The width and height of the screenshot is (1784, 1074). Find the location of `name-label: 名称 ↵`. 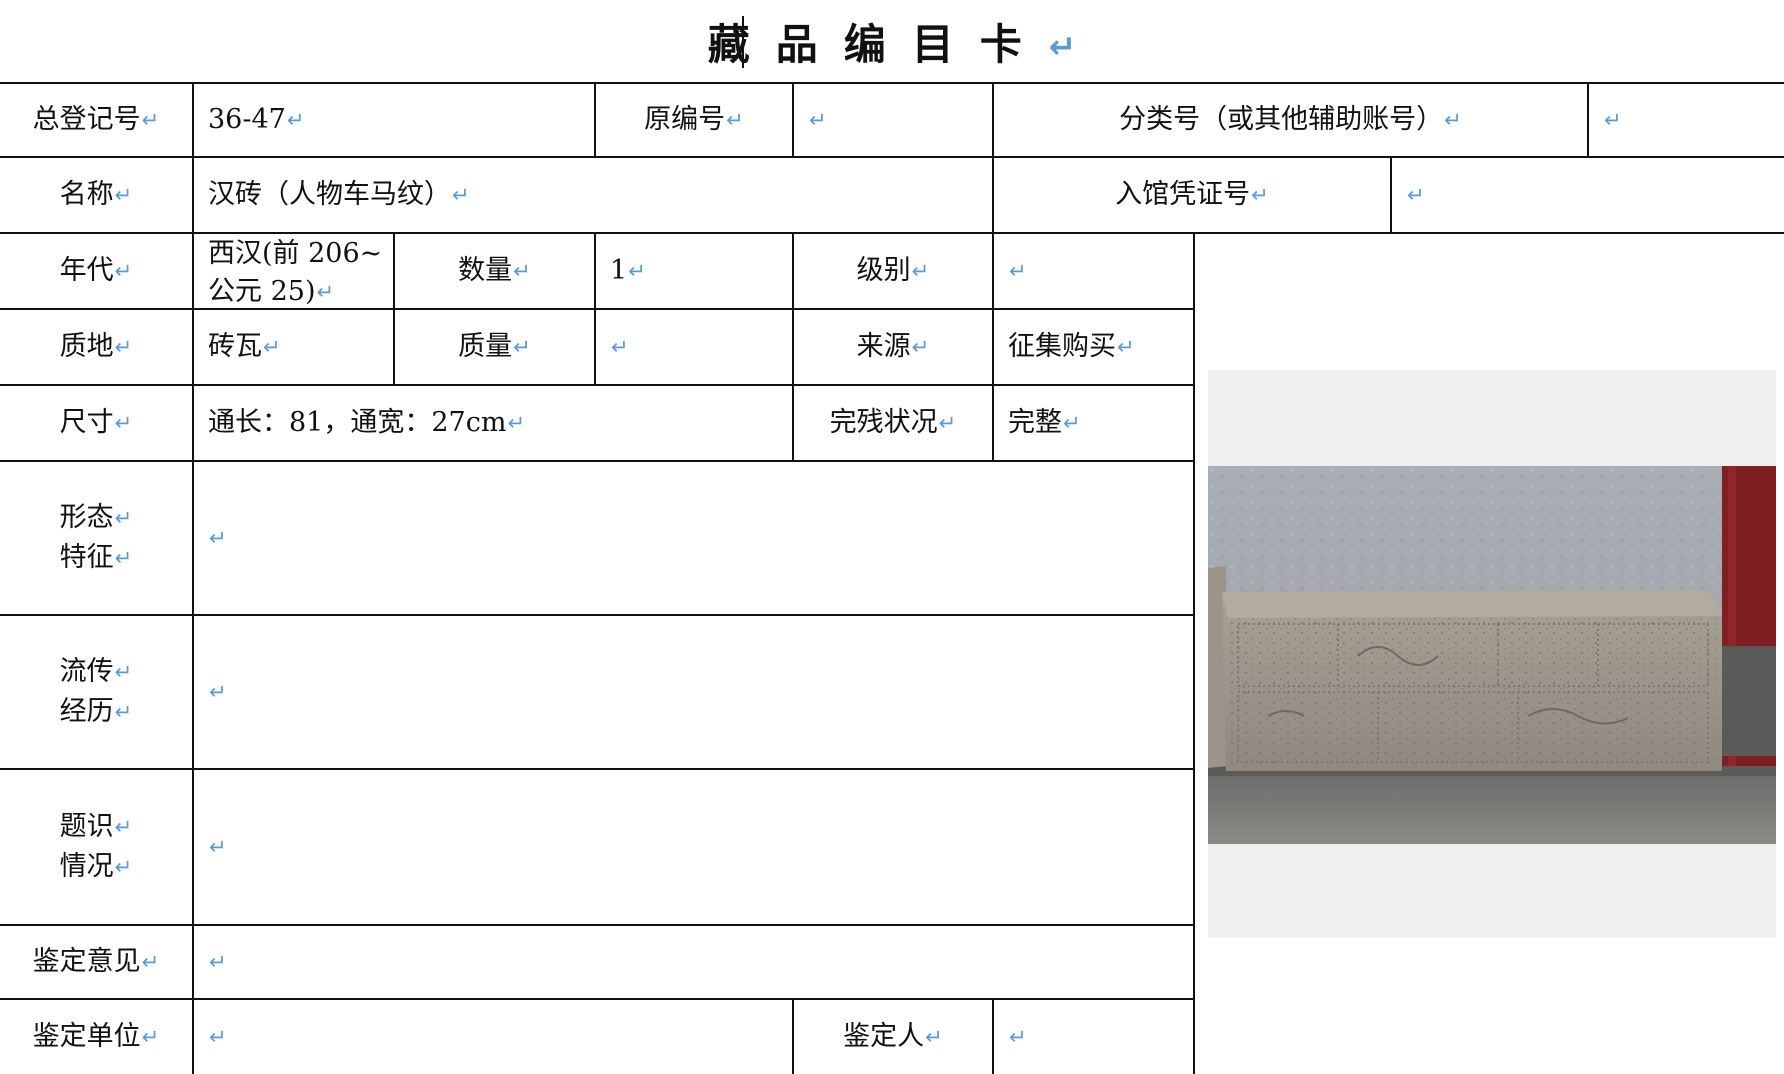

name-label: 名称 ↵ is located at coordinates (96, 194).